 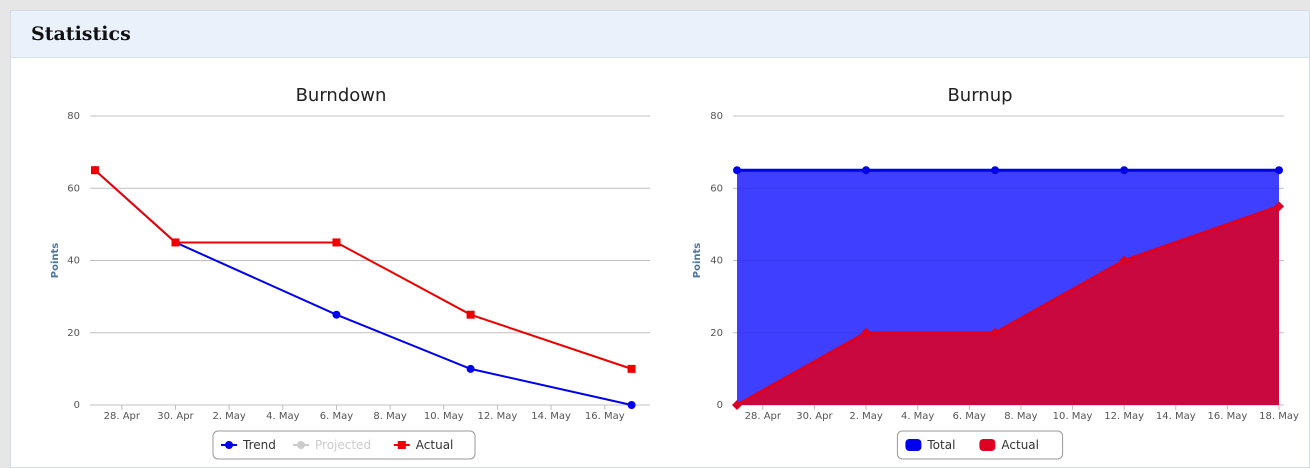 I want to click on legend: Total Actual, so click(x=980, y=445).